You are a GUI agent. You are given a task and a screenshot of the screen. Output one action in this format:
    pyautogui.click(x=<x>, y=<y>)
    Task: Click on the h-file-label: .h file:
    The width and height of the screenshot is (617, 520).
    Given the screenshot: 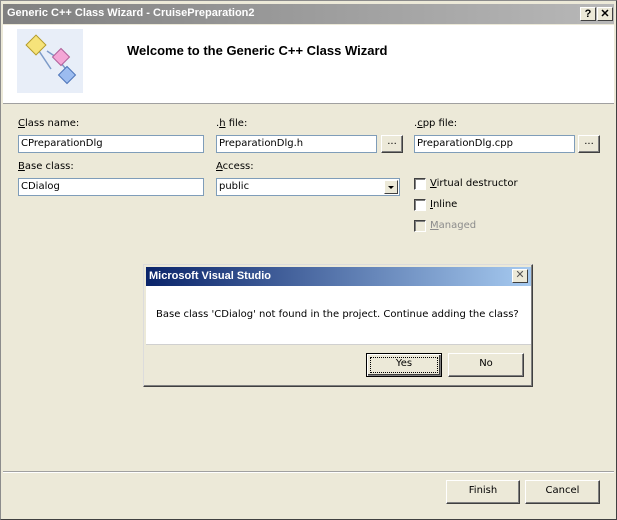 What is the action you would take?
    pyautogui.click(x=232, y=123)
    